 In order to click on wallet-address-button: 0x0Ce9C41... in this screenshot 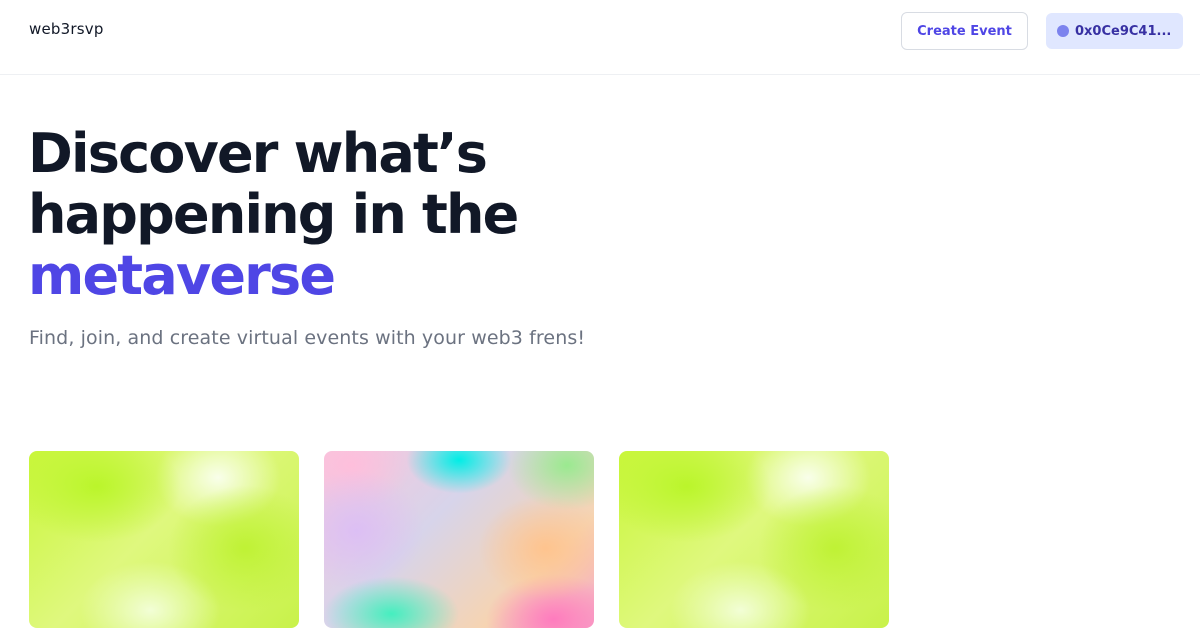, I will do `click(1114, 31)`.